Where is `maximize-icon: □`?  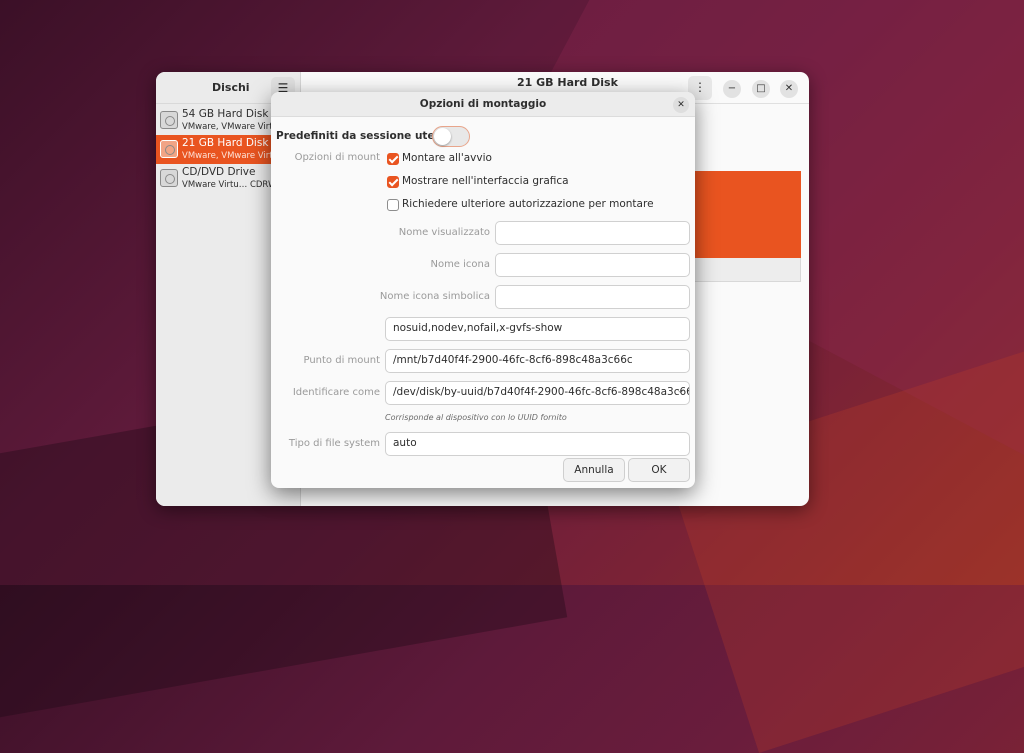 maximize-icon: □ is located at coordinates (761, 89).